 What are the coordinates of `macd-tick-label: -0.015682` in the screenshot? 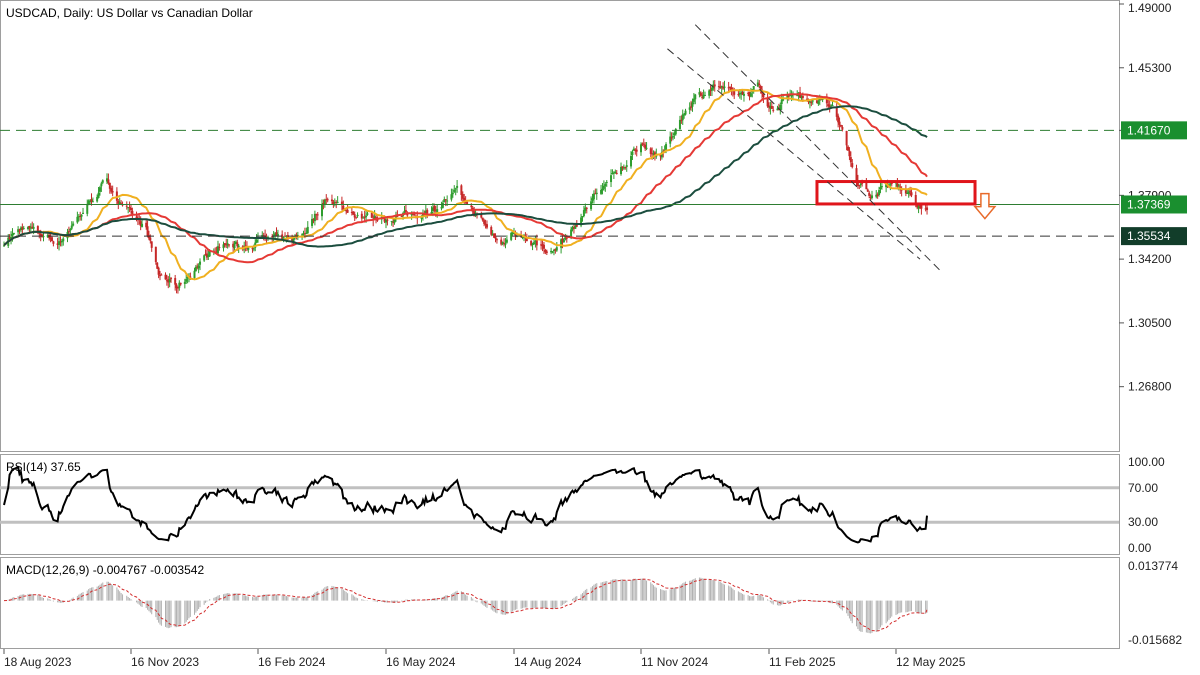 It's located at (1155, 640).